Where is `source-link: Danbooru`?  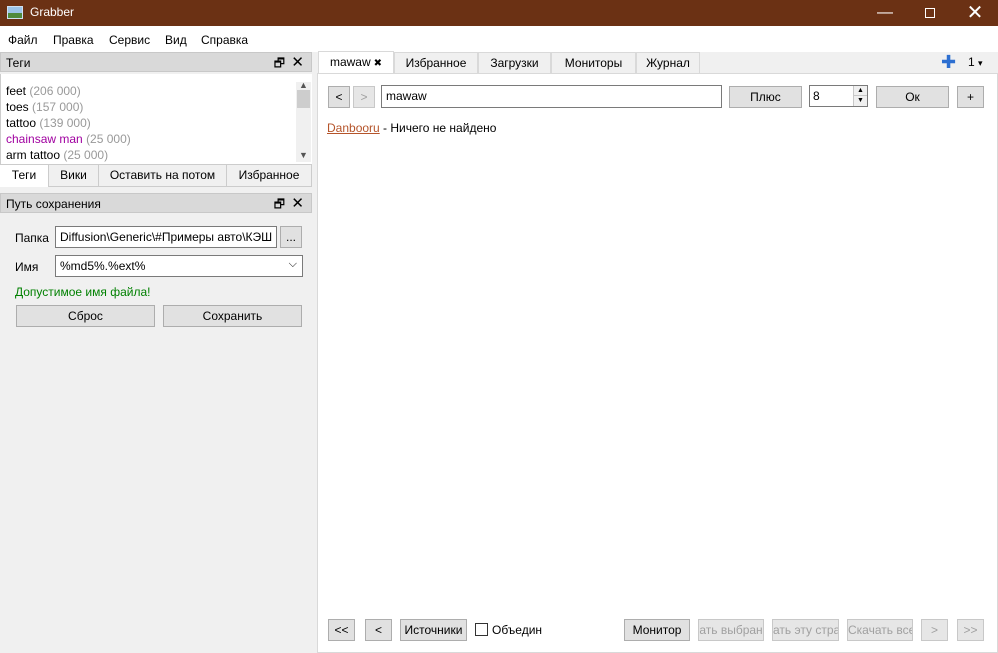 source-link: Danbooru is located at coordinates (353, 128).